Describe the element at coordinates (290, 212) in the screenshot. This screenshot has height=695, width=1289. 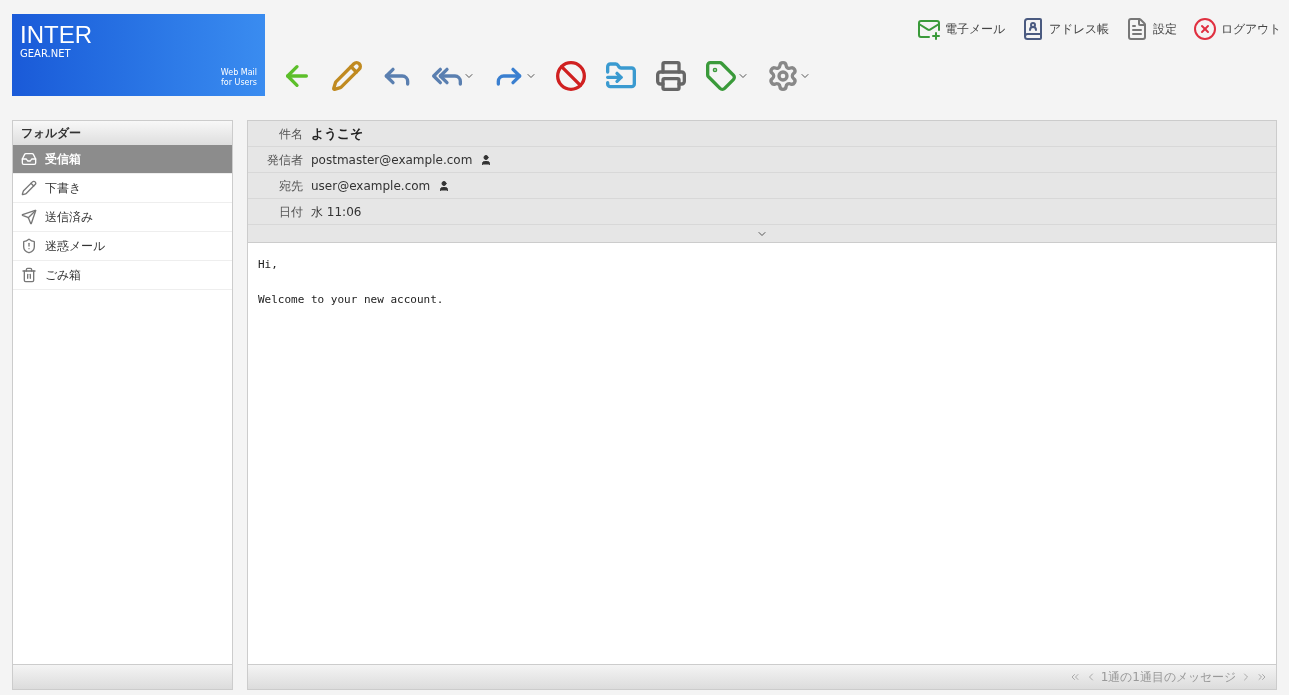
I see `header-label: 日付` at that location.